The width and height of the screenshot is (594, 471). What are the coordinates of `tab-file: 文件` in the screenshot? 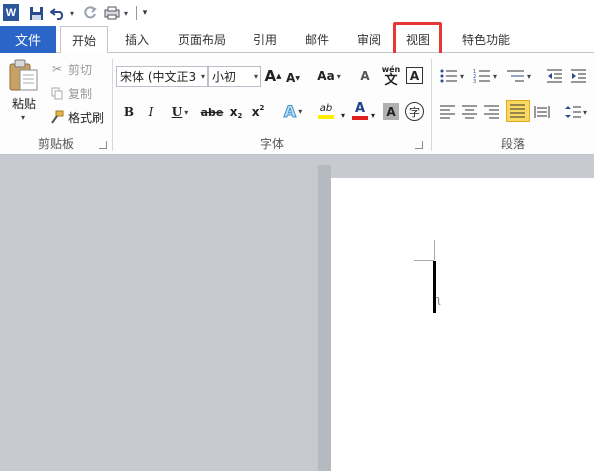 It's located at (28, 39).